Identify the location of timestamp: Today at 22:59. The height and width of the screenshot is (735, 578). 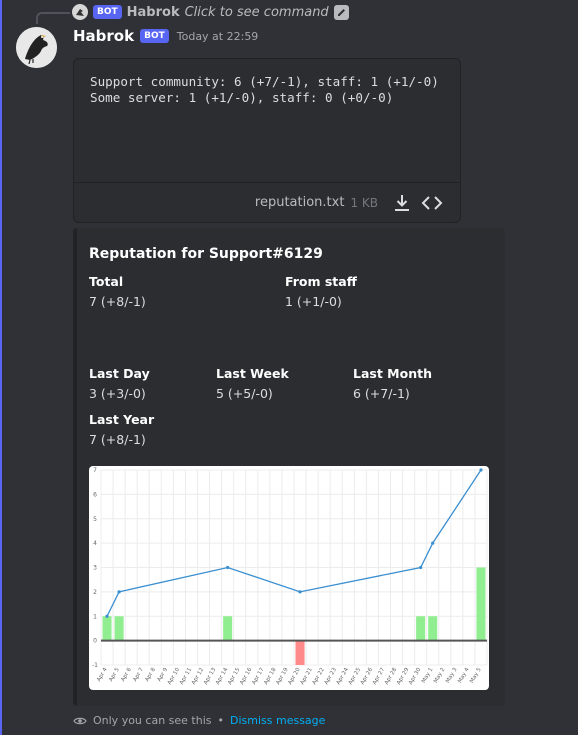
(218, 36).